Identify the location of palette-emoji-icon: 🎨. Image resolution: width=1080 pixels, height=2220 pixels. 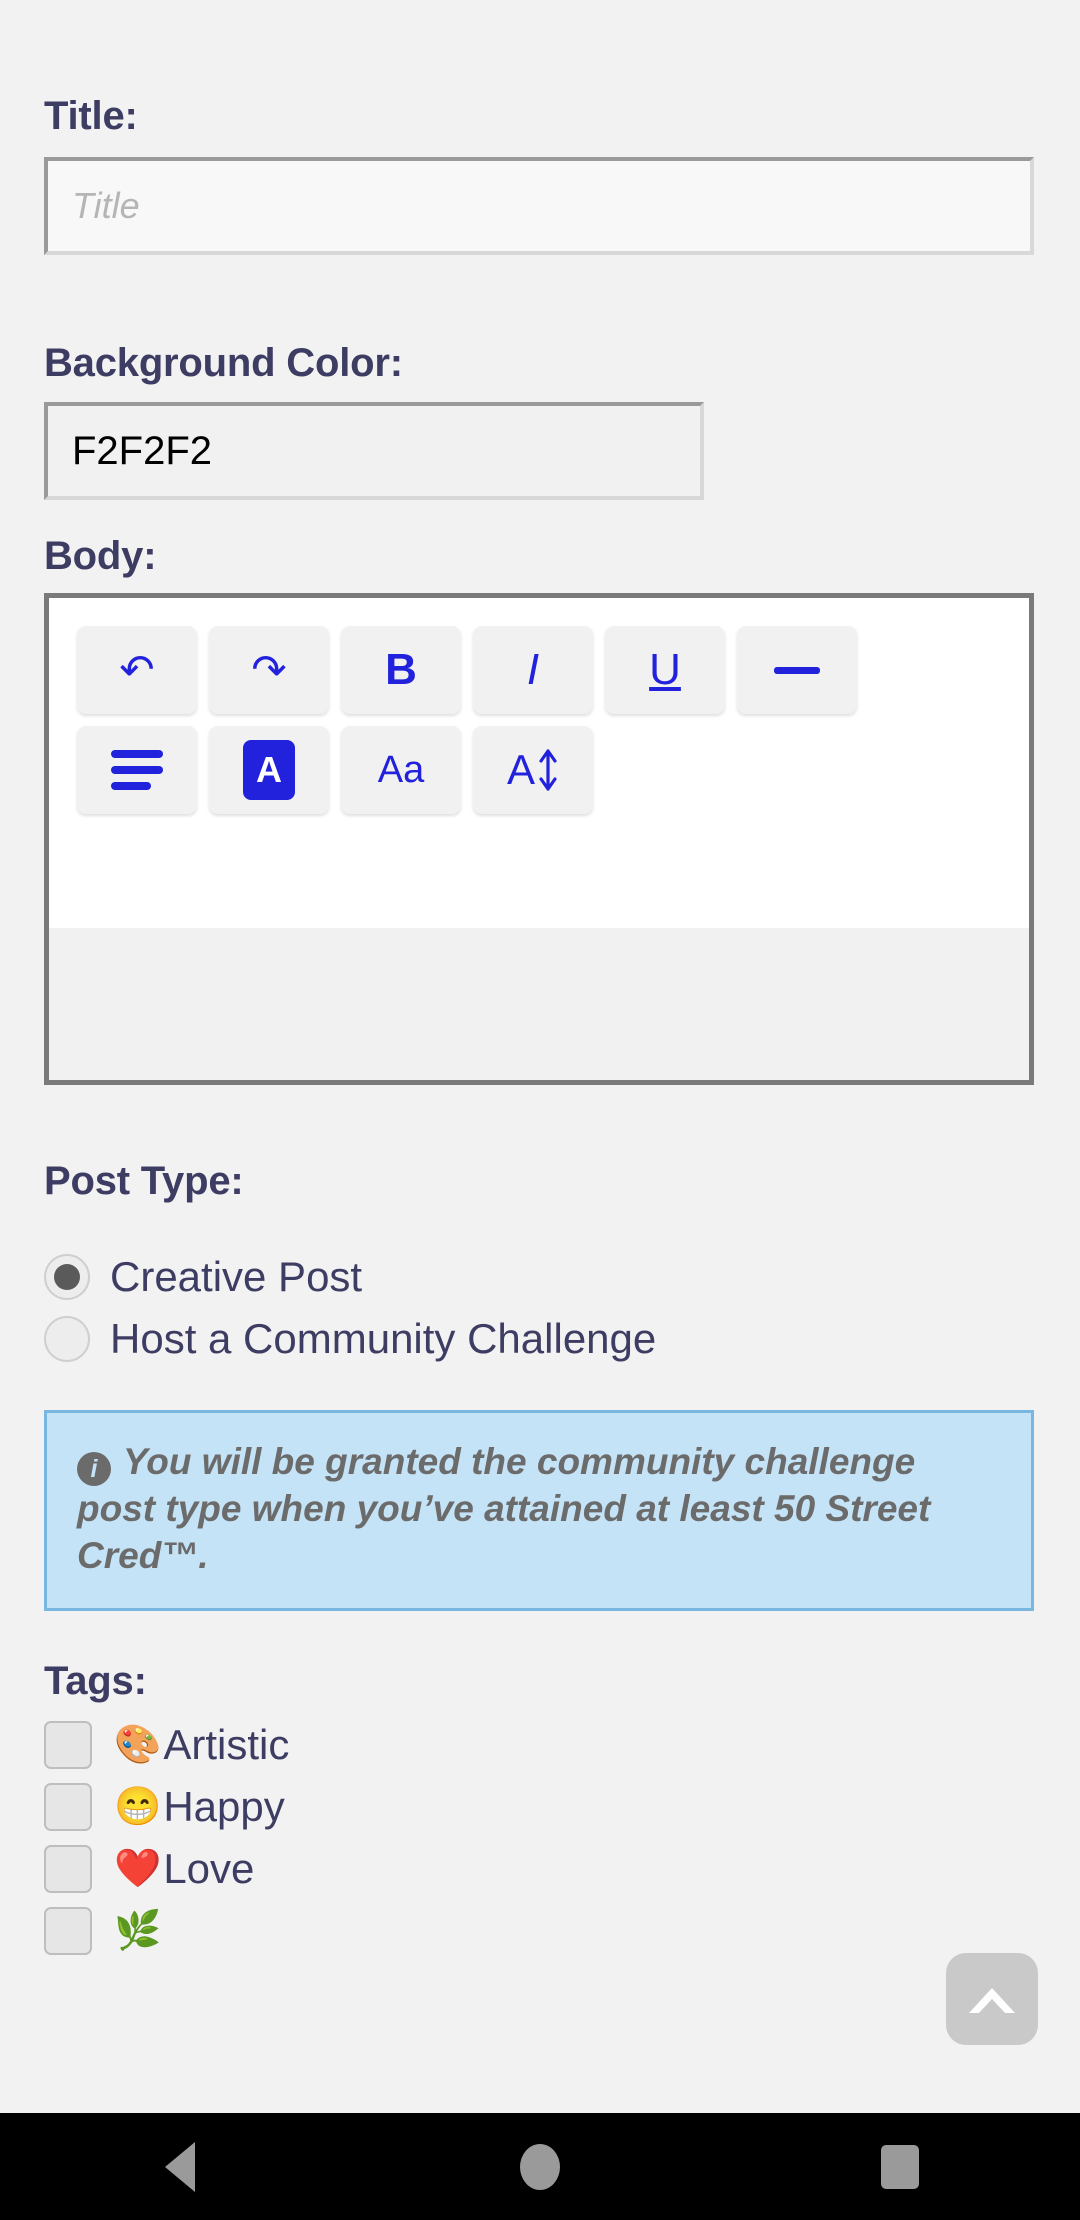
(138, 1744).